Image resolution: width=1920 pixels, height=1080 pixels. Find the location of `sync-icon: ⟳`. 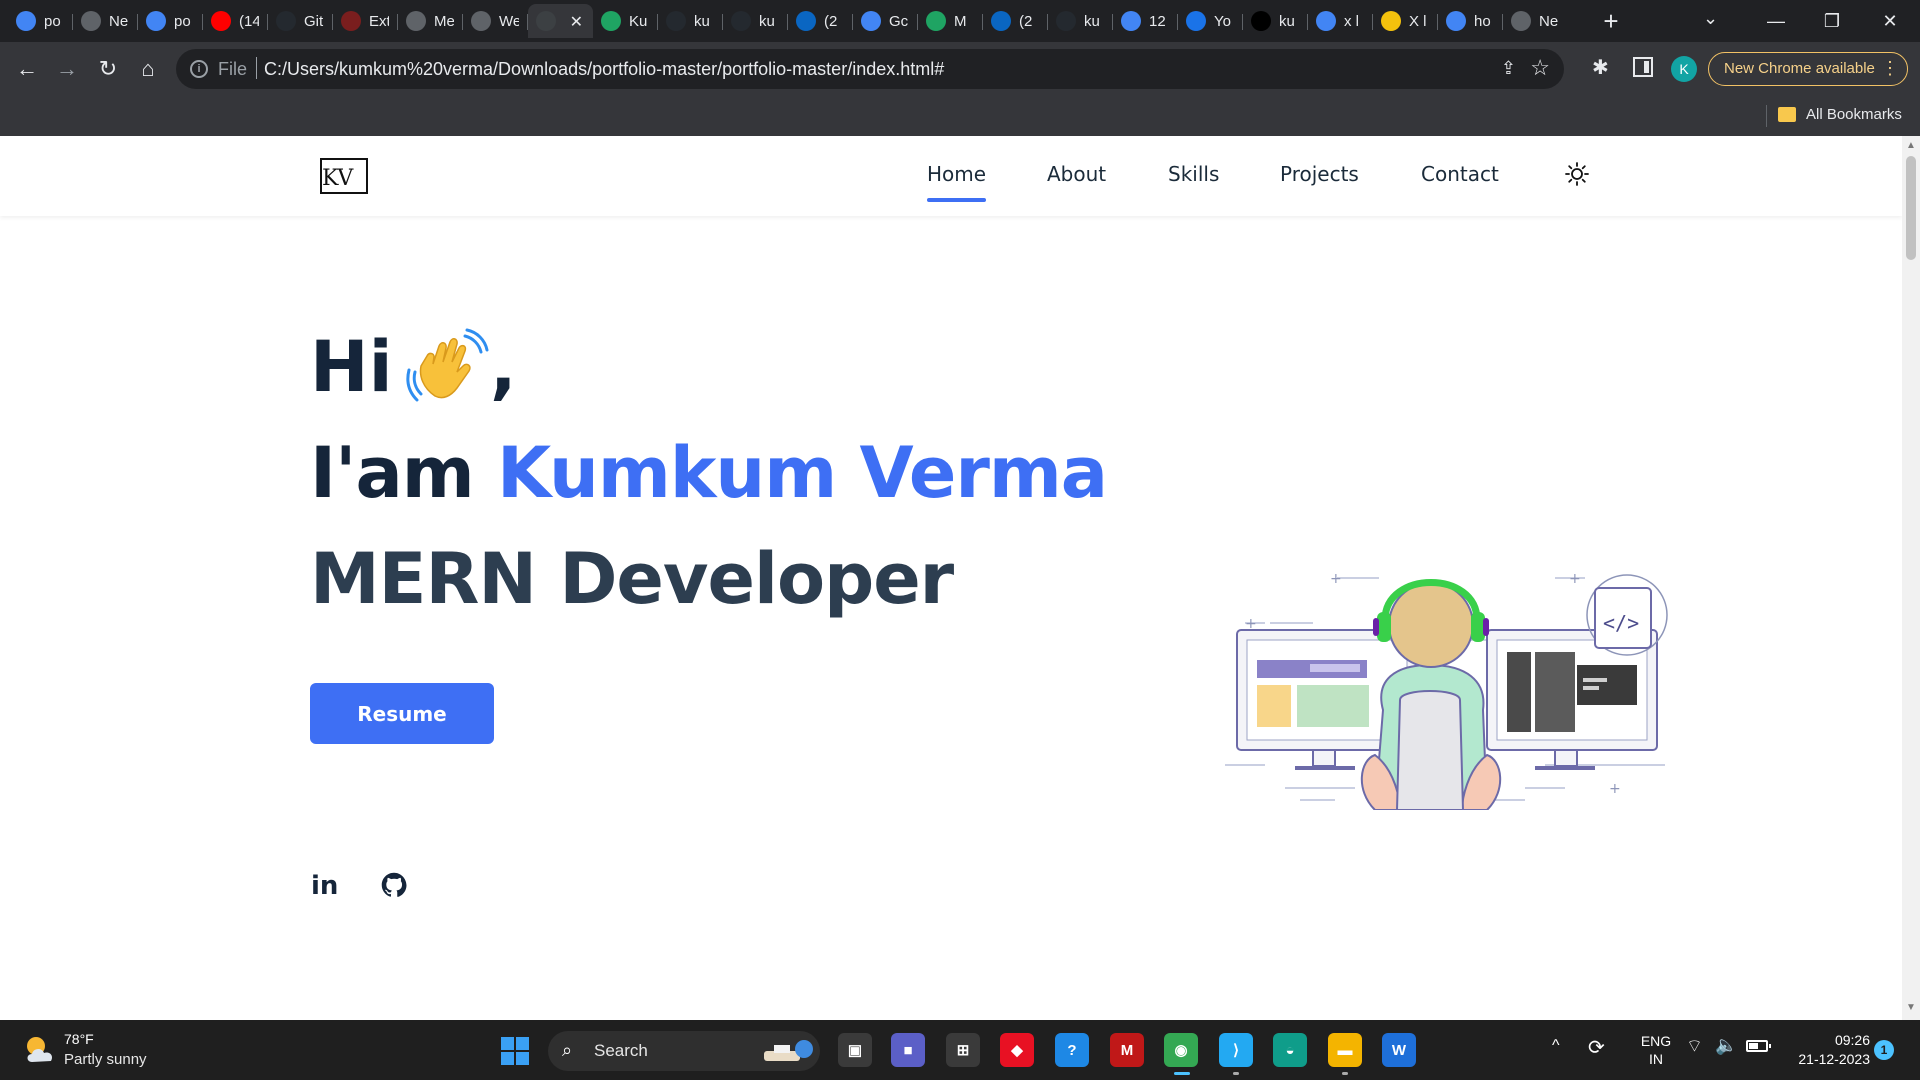

sync-icon: ⟳ is located at coordinates (1596, 1047).